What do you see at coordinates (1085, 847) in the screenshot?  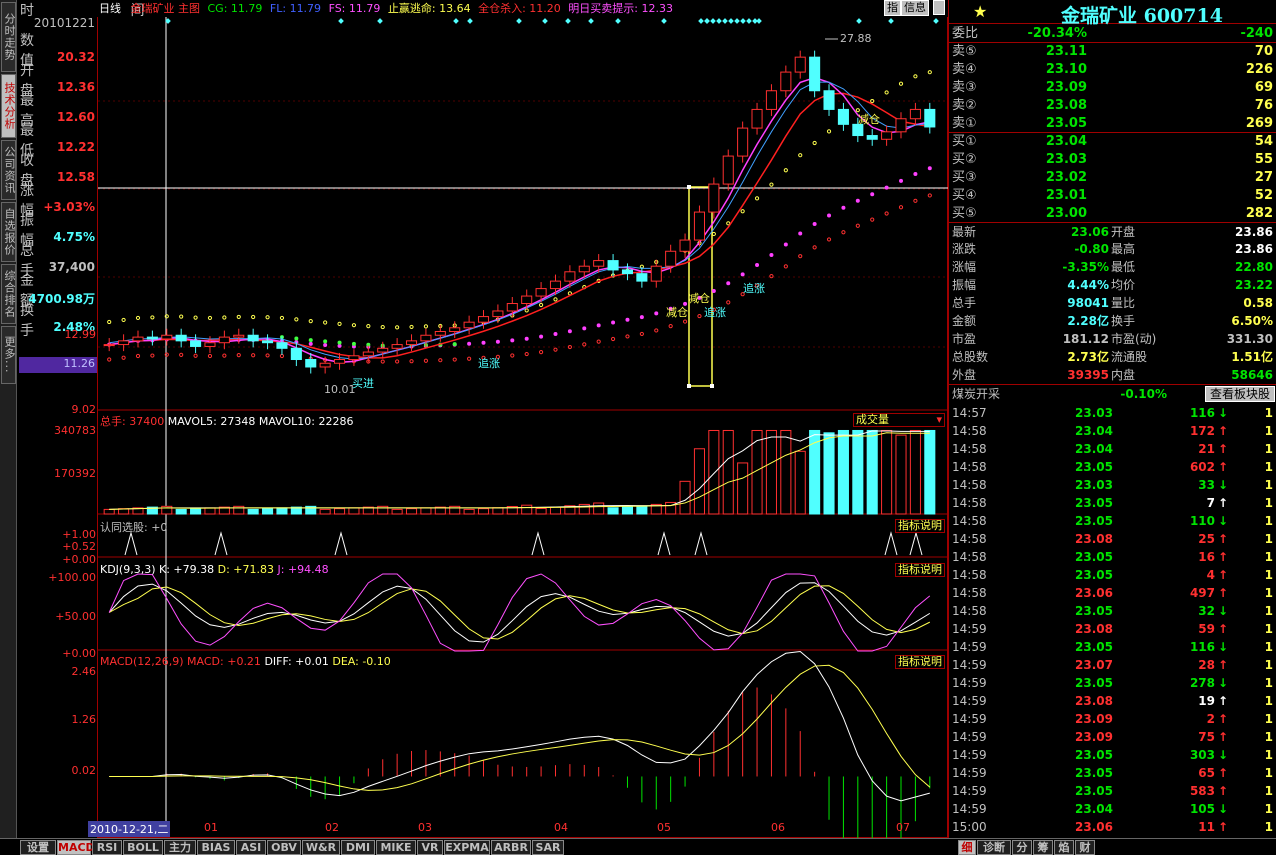 I see `detail-tab: 财` at bounding box center [1085, 847].